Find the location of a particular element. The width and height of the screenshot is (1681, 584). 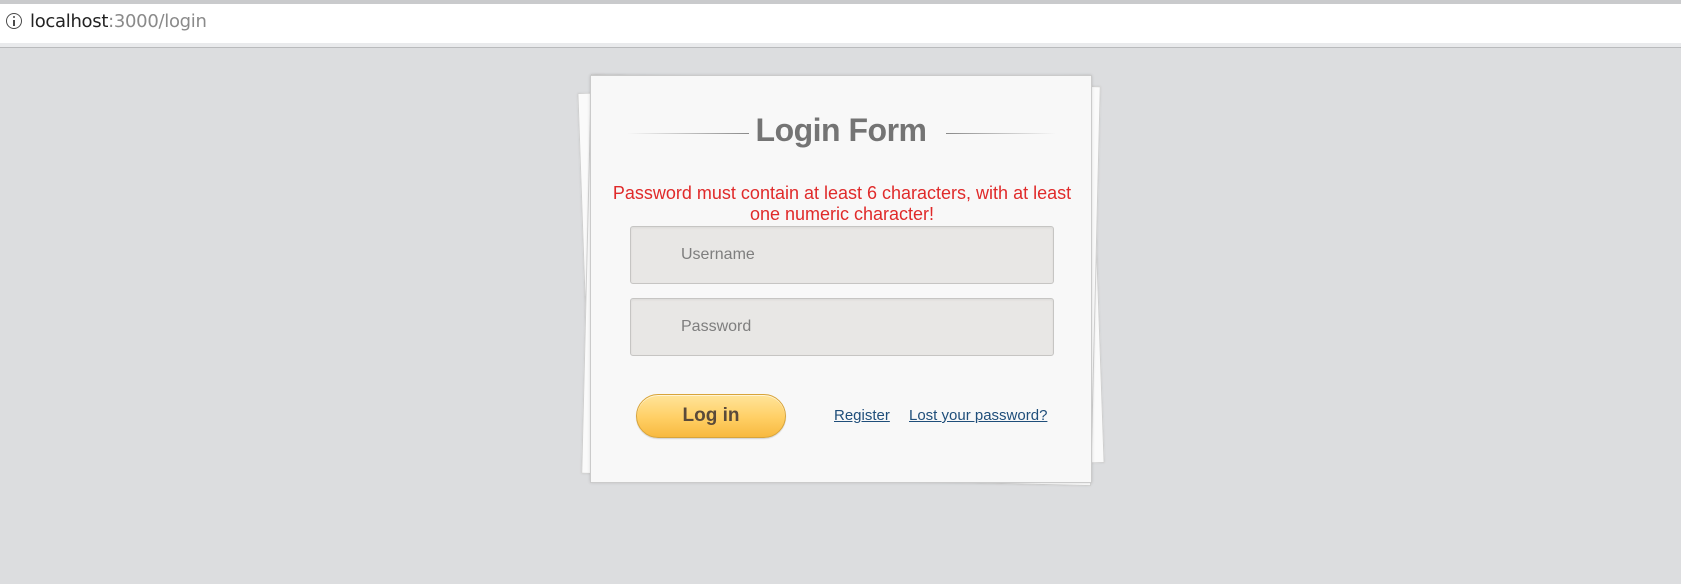

login-button: Log in is located at coordinates (711, 416).